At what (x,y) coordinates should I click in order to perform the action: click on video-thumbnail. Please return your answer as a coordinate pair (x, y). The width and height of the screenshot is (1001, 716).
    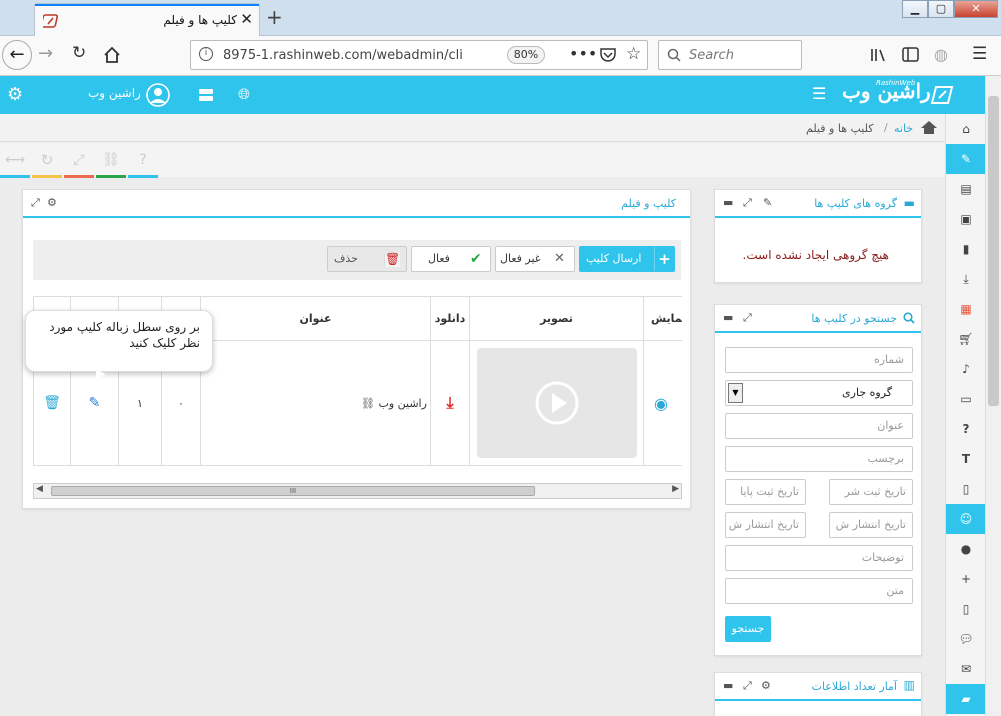
    Looking at the image, I should click on (556, 403).